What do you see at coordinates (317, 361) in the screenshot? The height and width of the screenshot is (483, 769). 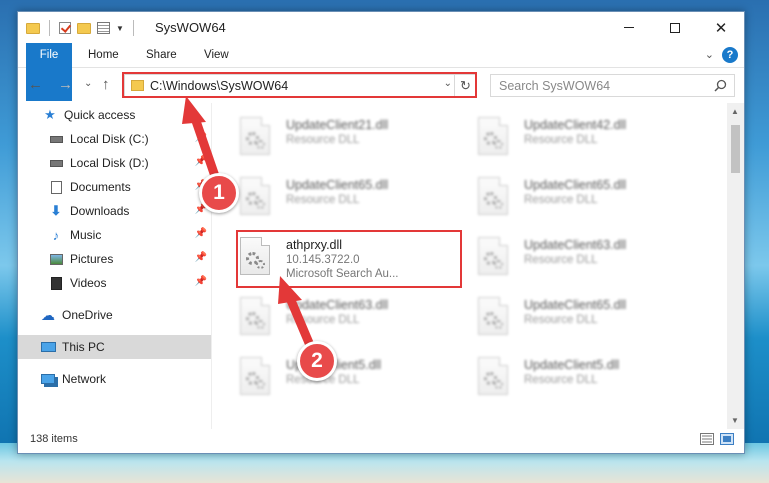 I see `step-badge-2: 2` at bounding box center [317, 361].